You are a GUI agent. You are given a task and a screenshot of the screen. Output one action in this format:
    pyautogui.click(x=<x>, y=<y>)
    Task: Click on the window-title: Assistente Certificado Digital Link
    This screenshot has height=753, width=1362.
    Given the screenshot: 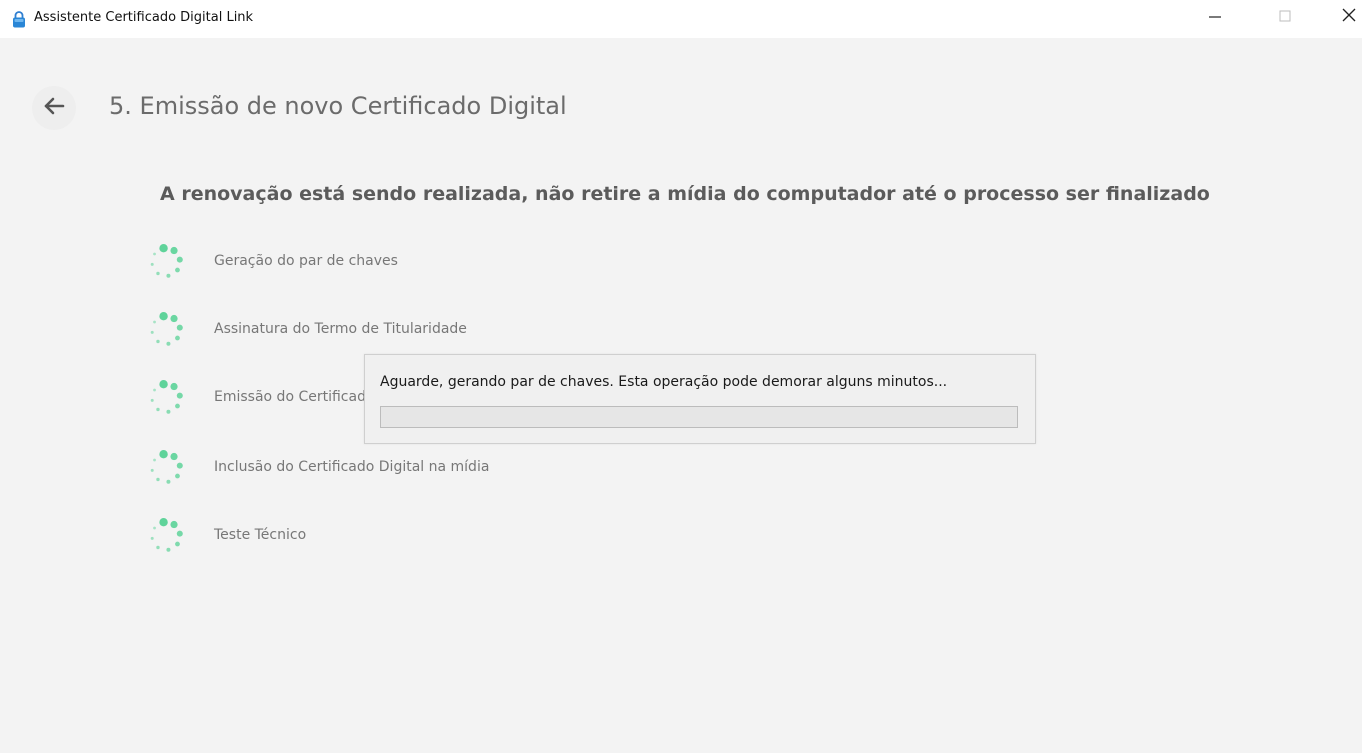 What is the action you would take?
    pyautogui.click(x=144, y=17)
    